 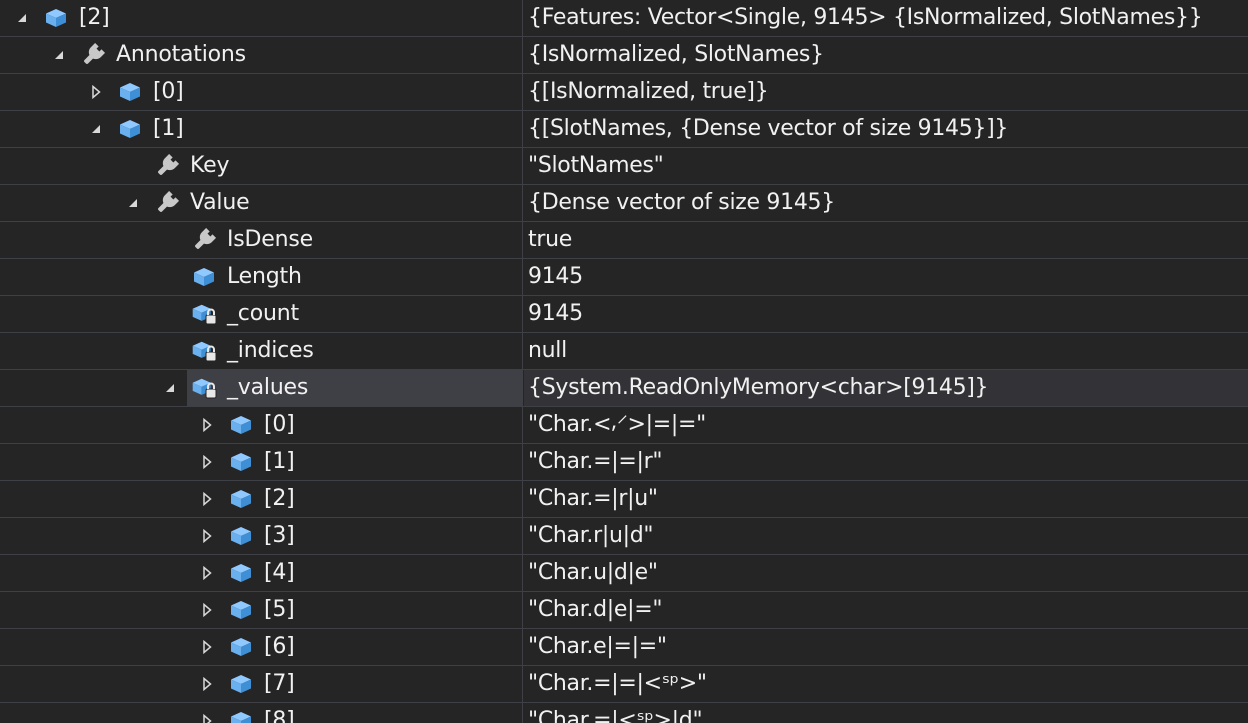 I want to click on tree-row: [5] "Char.d|e|=", so click(x=624, y=610).